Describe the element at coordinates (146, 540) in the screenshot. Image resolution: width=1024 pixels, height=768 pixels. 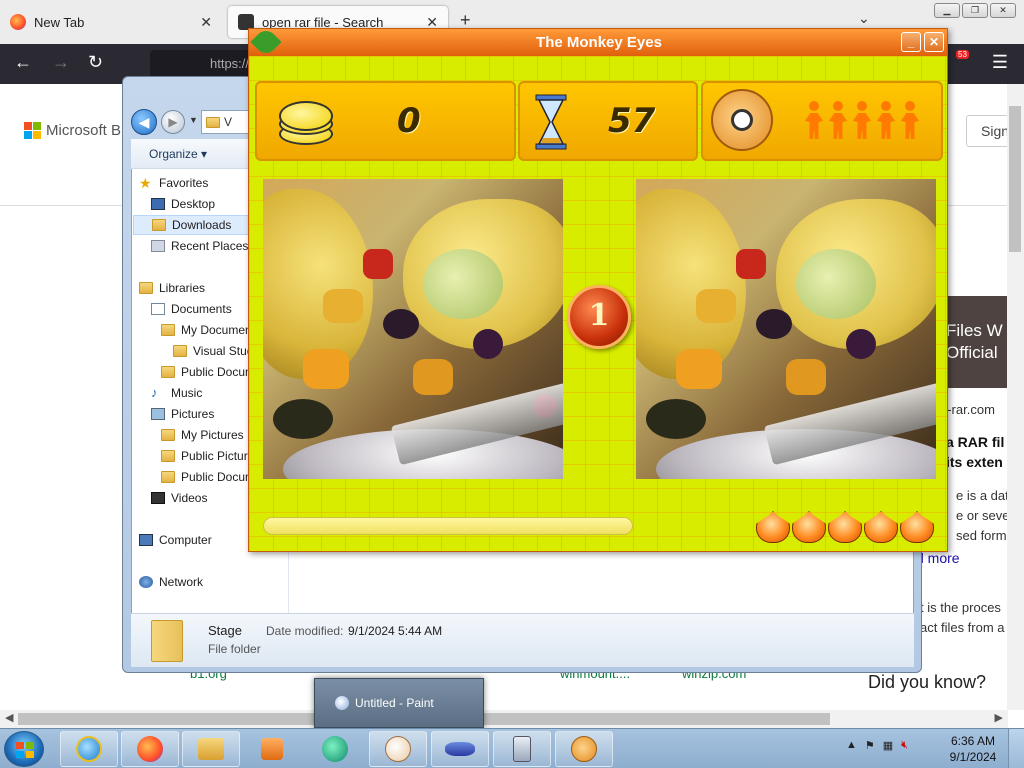
I see `computer-icon` at that location.